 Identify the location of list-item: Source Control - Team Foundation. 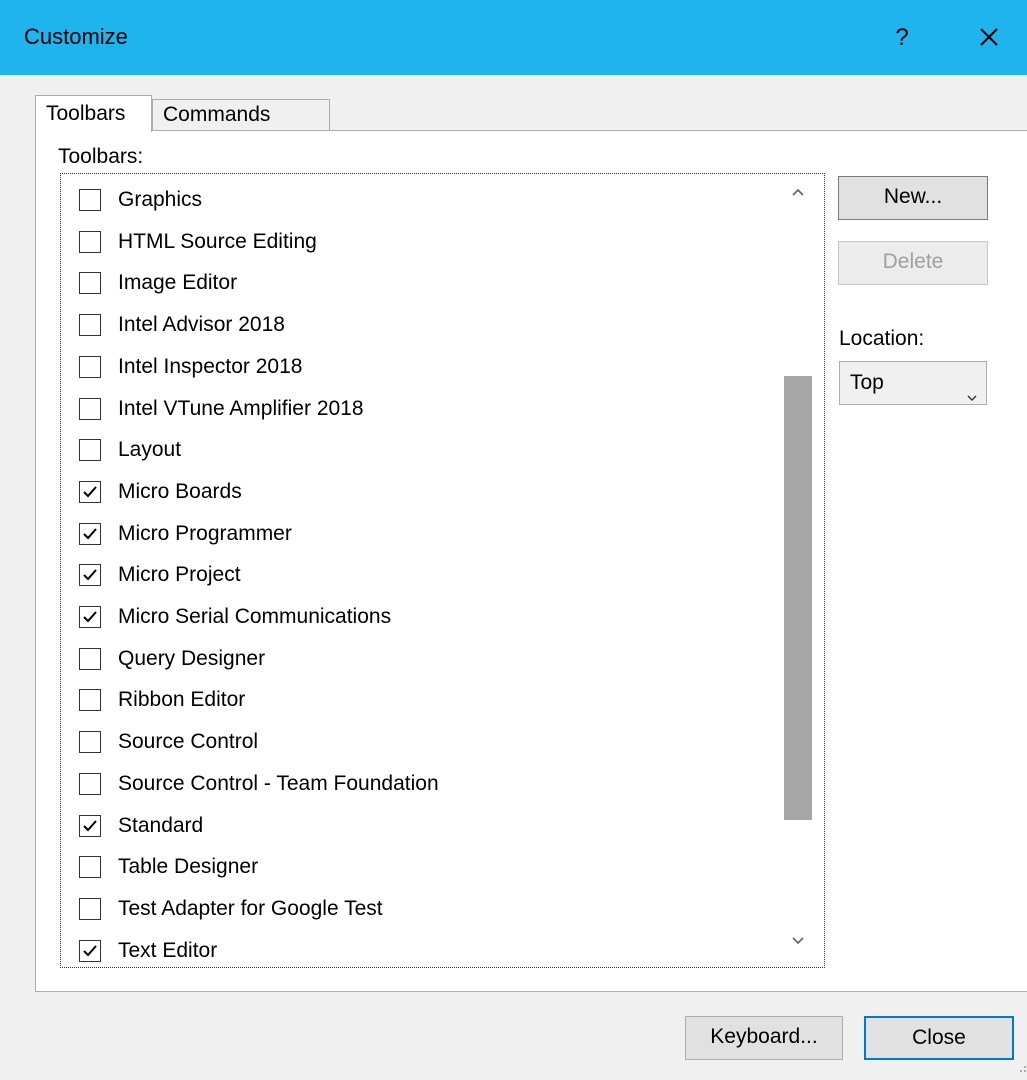
(429, 784).